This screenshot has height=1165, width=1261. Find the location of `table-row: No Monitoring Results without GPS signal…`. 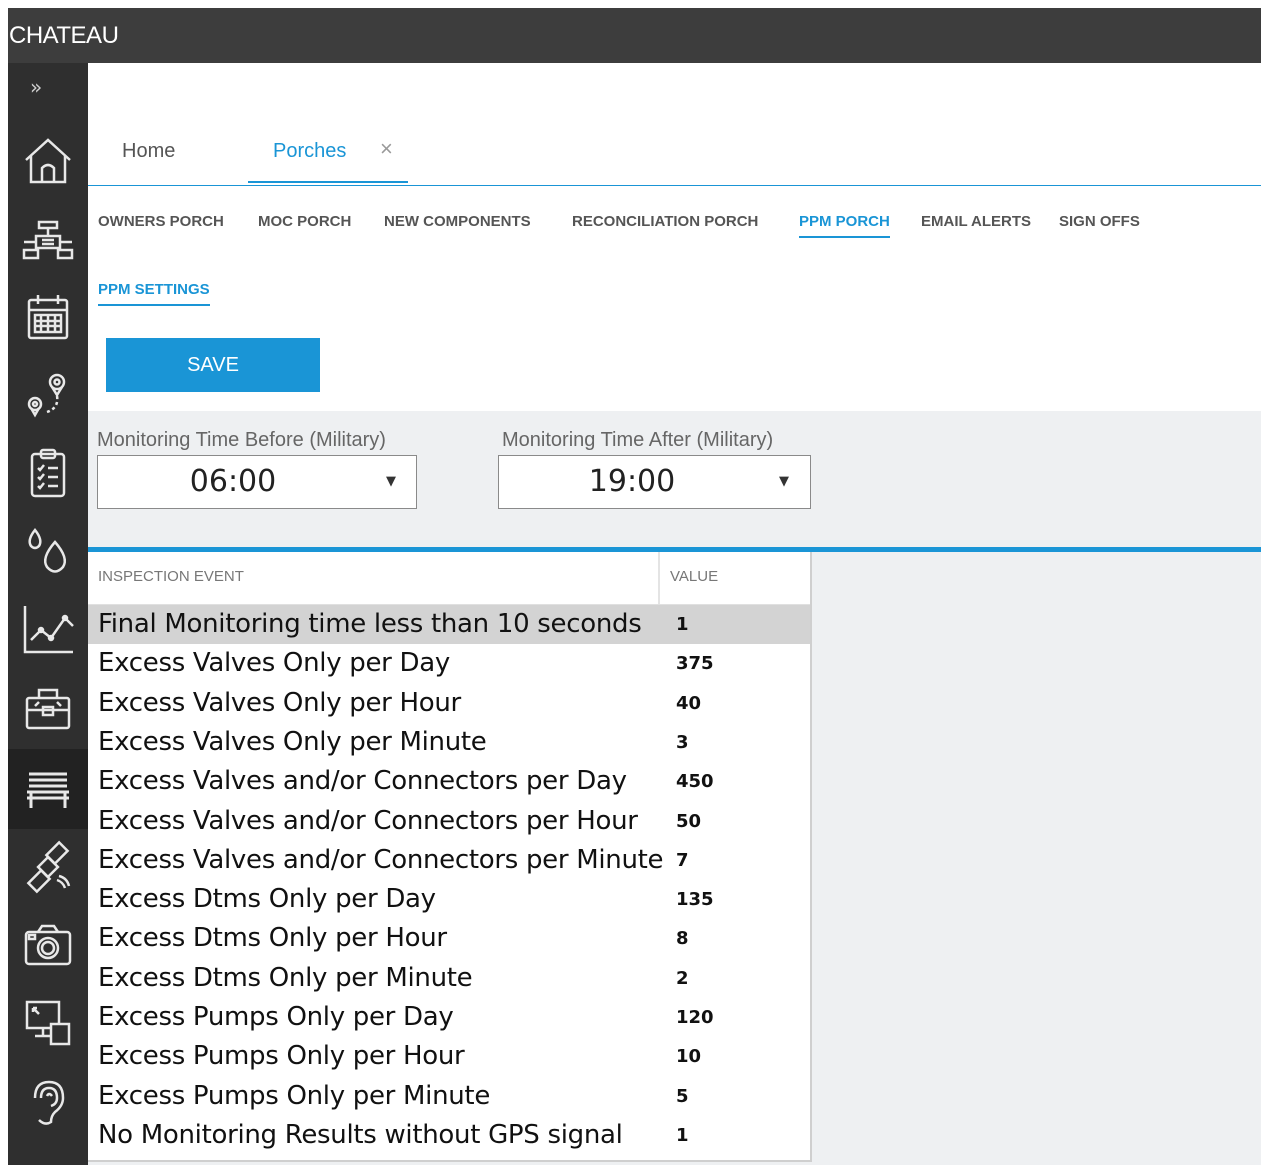

table-row: No Monitoring Results without GPS signal… is located at coordinates (449, 1135).